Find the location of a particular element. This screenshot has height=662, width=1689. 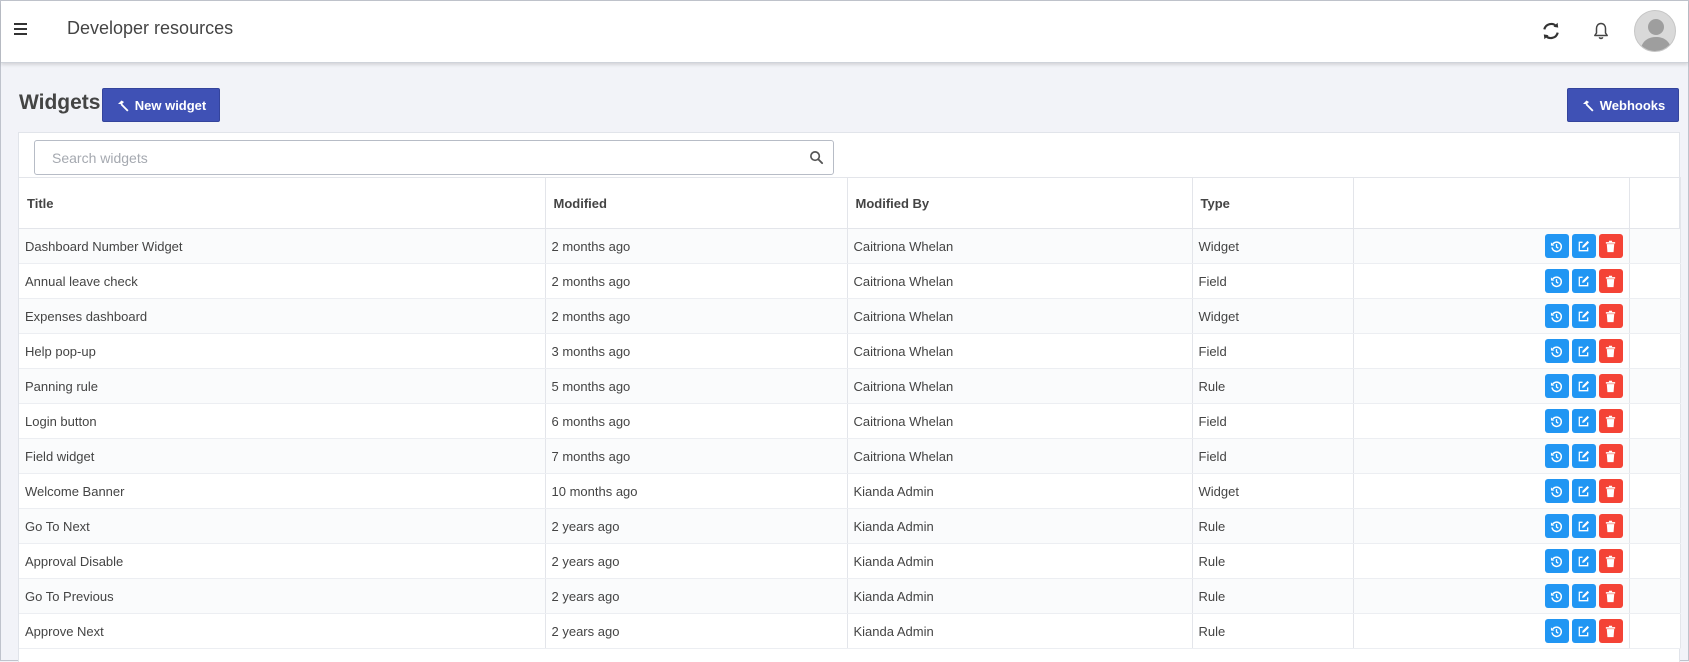

cell-title: Welcome Banner is located at coordinates (282, 491).